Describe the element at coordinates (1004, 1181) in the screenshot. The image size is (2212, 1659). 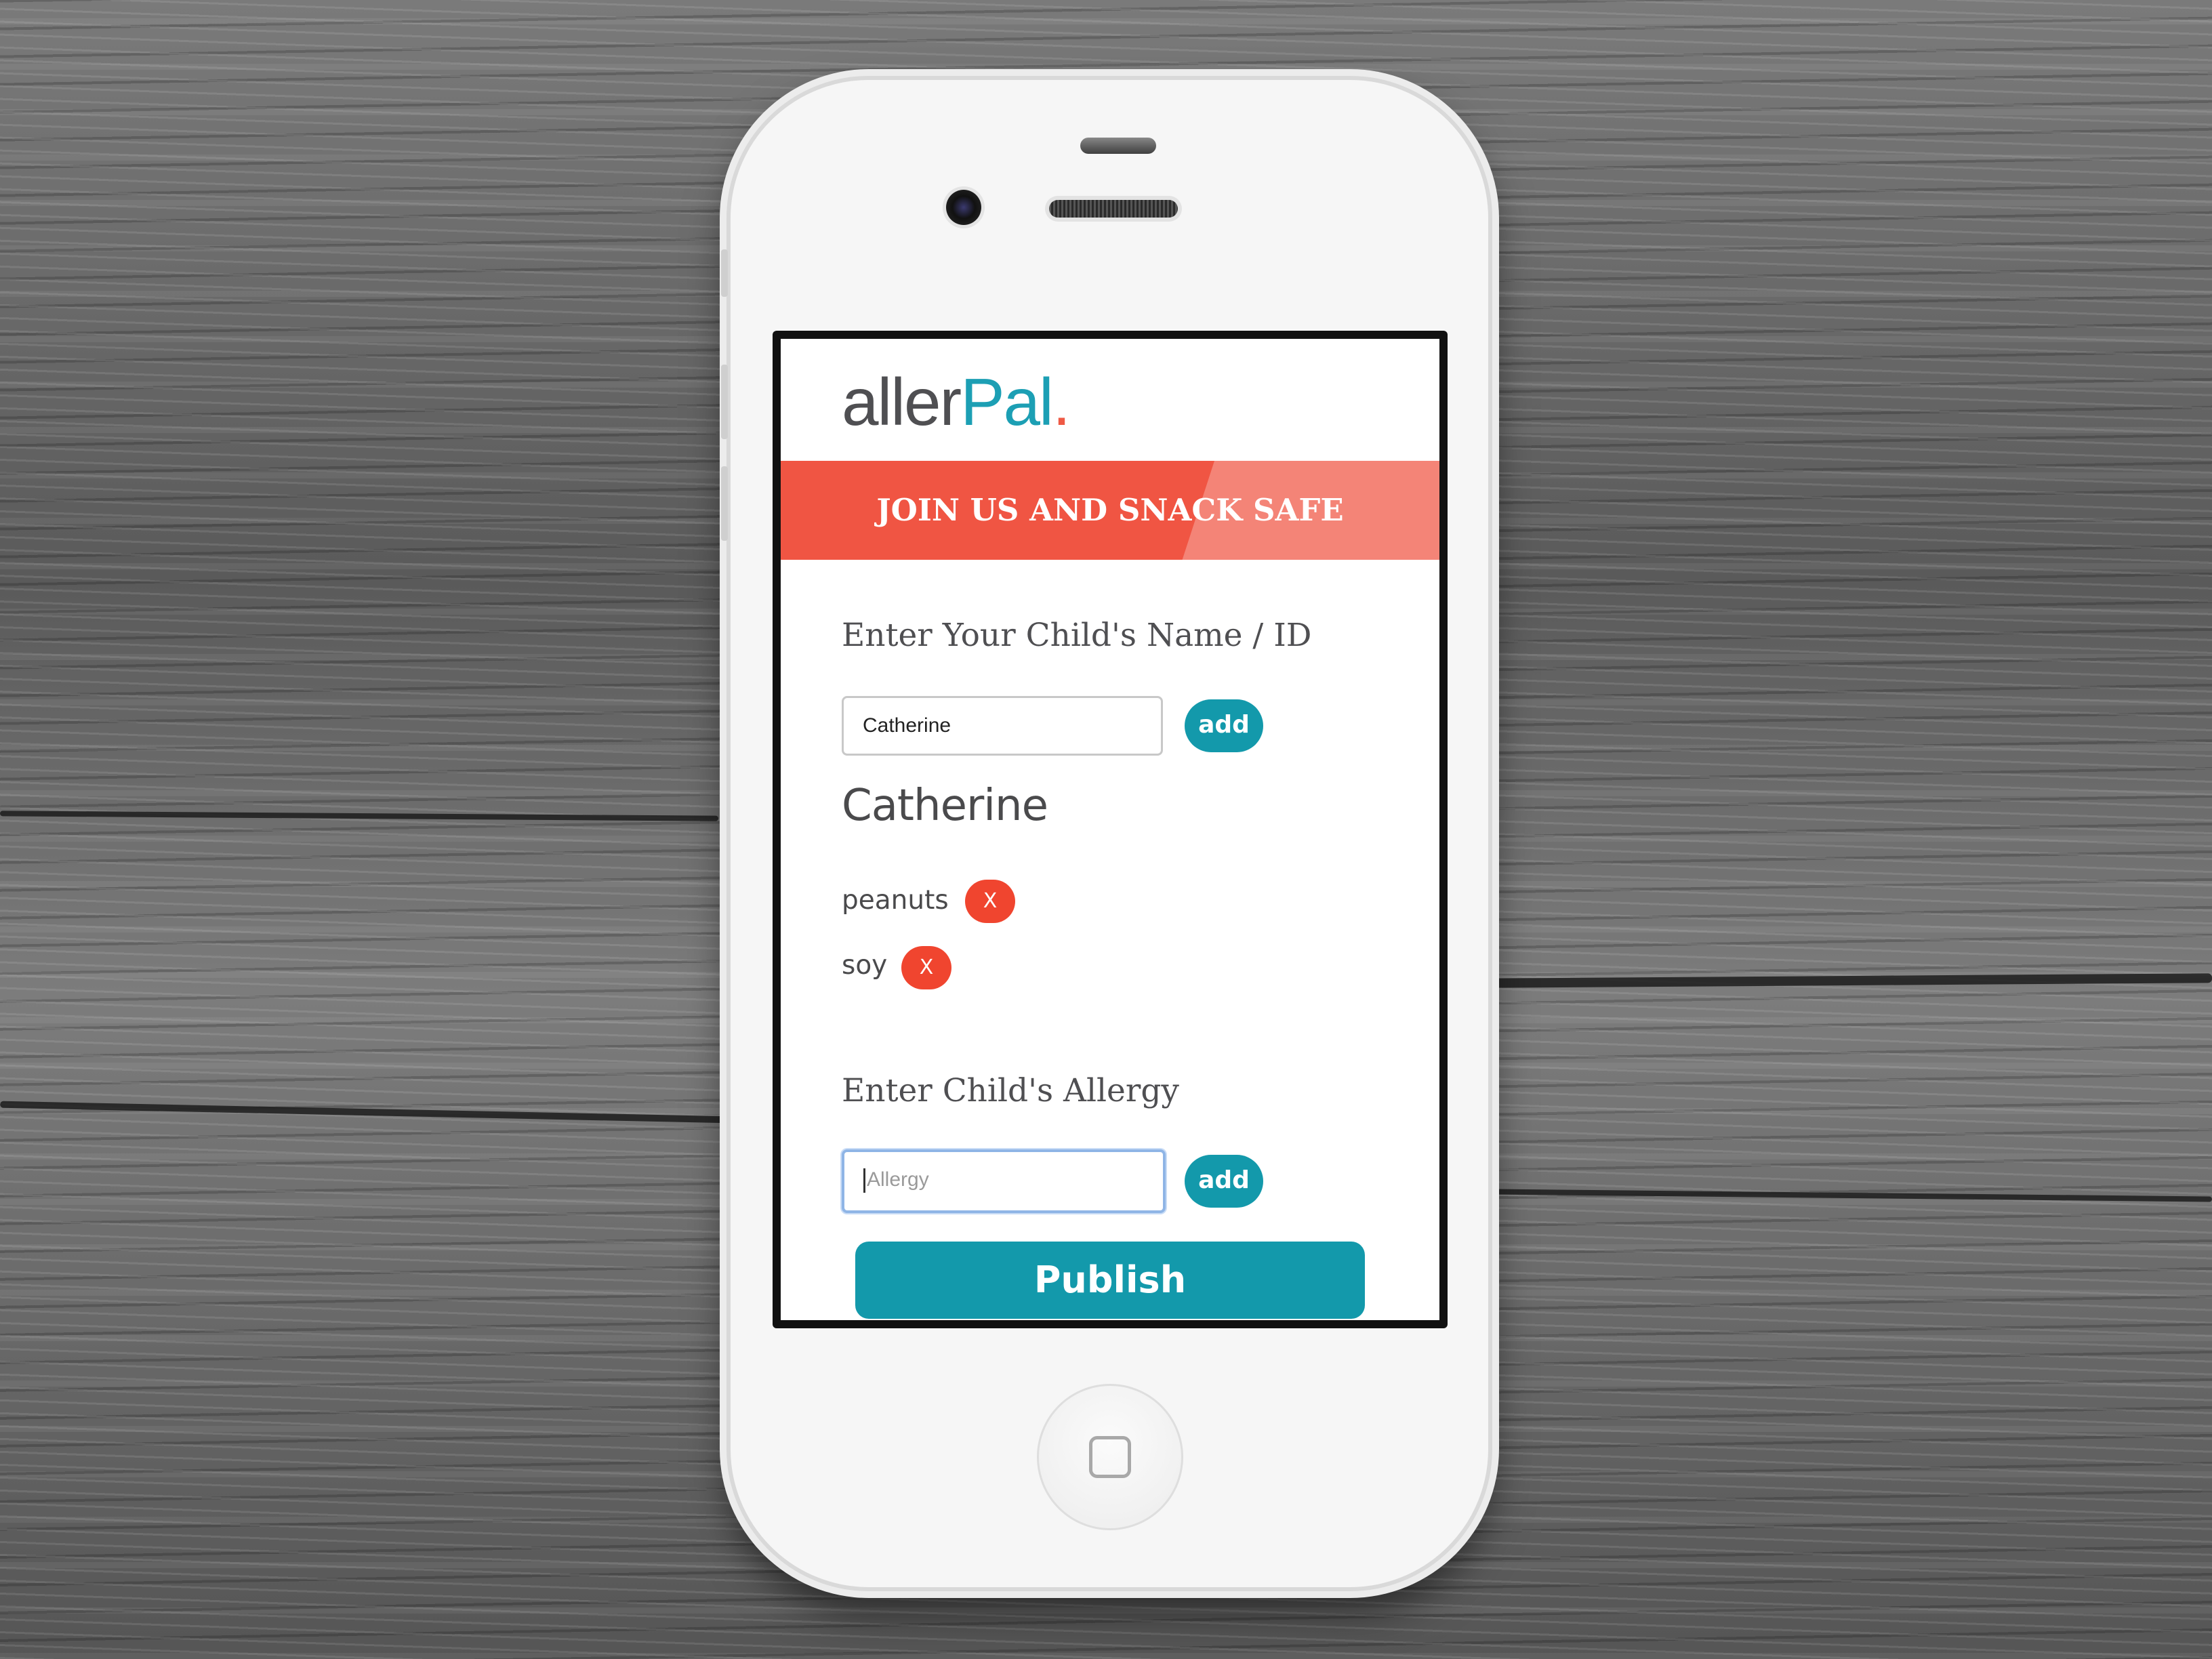
I see `allergy-input: Allergy` at that location.